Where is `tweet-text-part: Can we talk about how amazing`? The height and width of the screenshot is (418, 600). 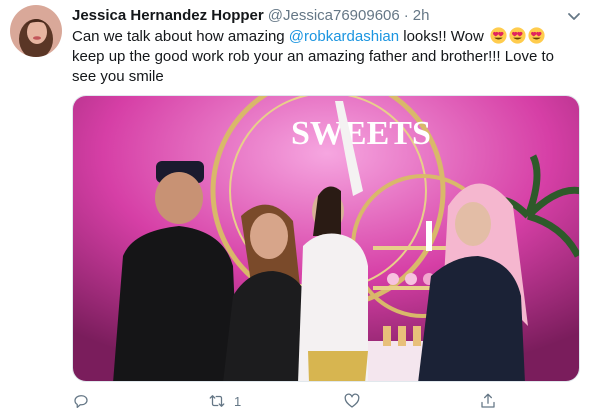
tweet-text-part: Can we talk about how amazing is located at coordinates (180, 36).